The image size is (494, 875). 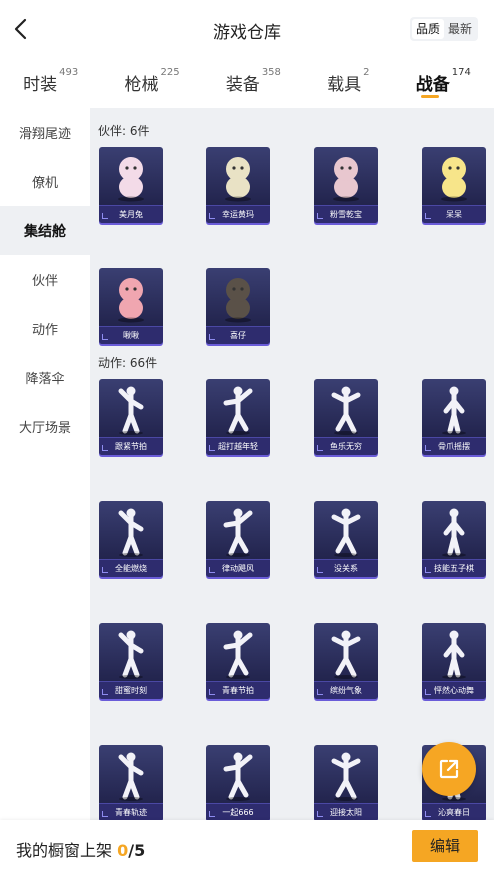 What do you see at coordinates (131, 568) in the screenshot?
I see `action-name: 全能燃烧` at bounding box center [131, 568].